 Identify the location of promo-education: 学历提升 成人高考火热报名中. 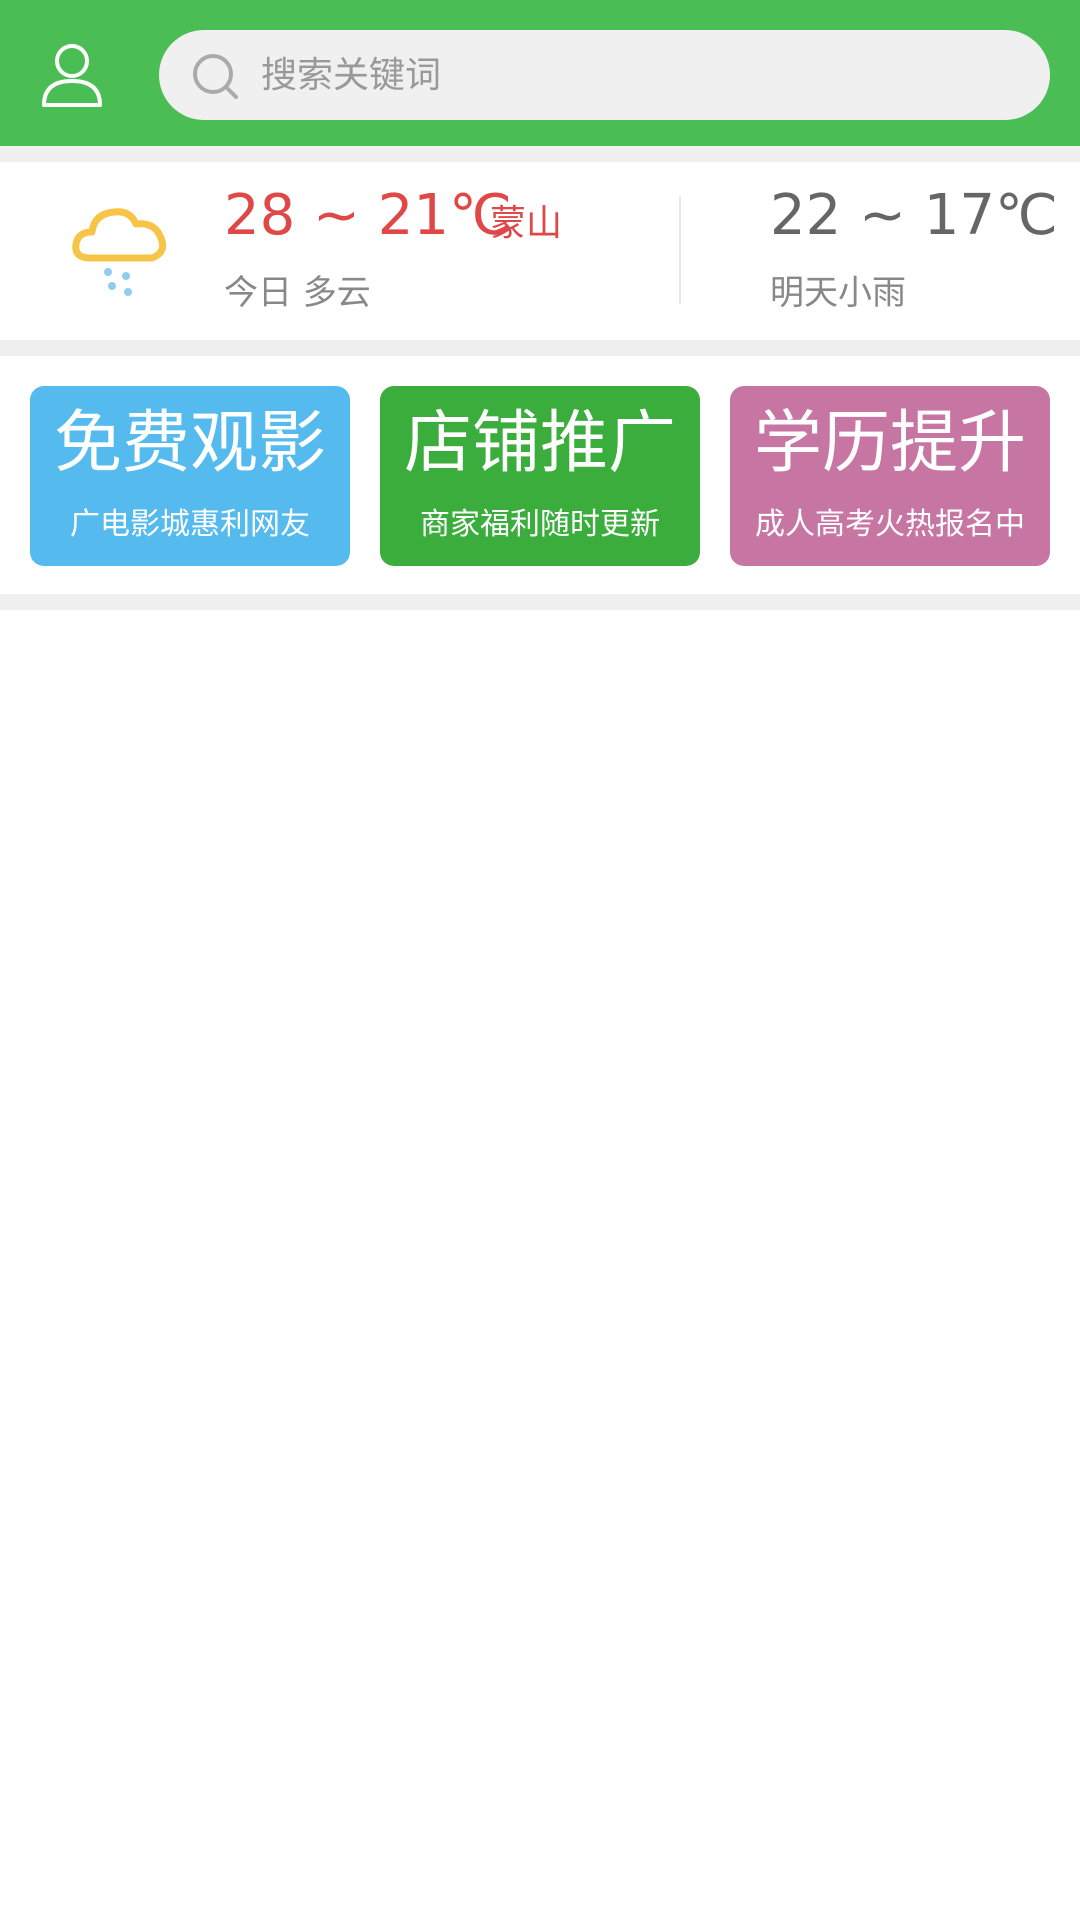
(890, 476).